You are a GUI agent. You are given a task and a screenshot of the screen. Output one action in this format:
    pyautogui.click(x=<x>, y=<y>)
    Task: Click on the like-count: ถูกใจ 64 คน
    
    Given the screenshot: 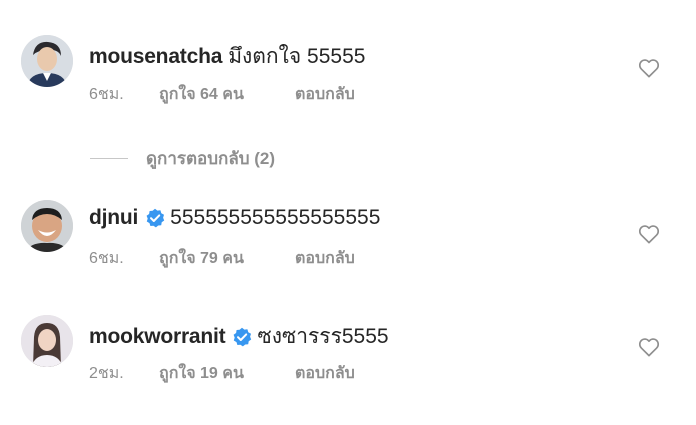 What is the action you would take?
    pyautogui.click(x=227, y=94)
    